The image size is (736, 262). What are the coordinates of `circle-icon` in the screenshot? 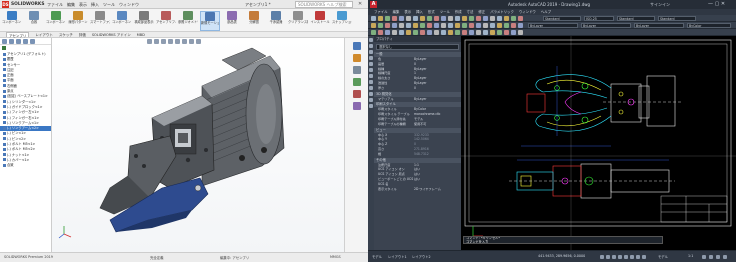 It's located at (371, 52).